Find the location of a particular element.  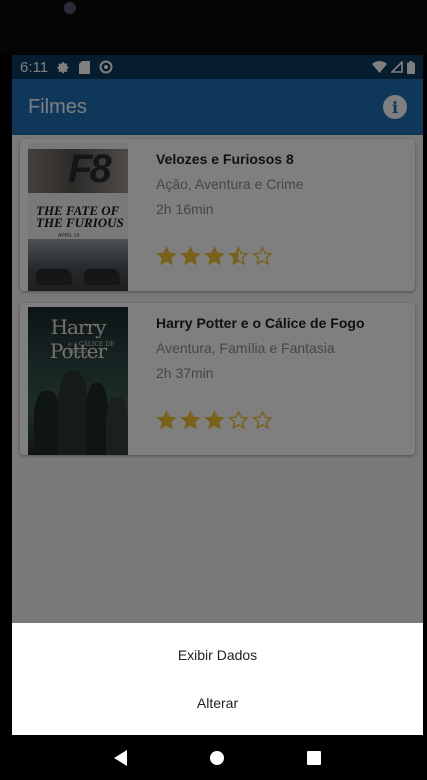

recent-apps-icon is located at coordinates (314, 757).